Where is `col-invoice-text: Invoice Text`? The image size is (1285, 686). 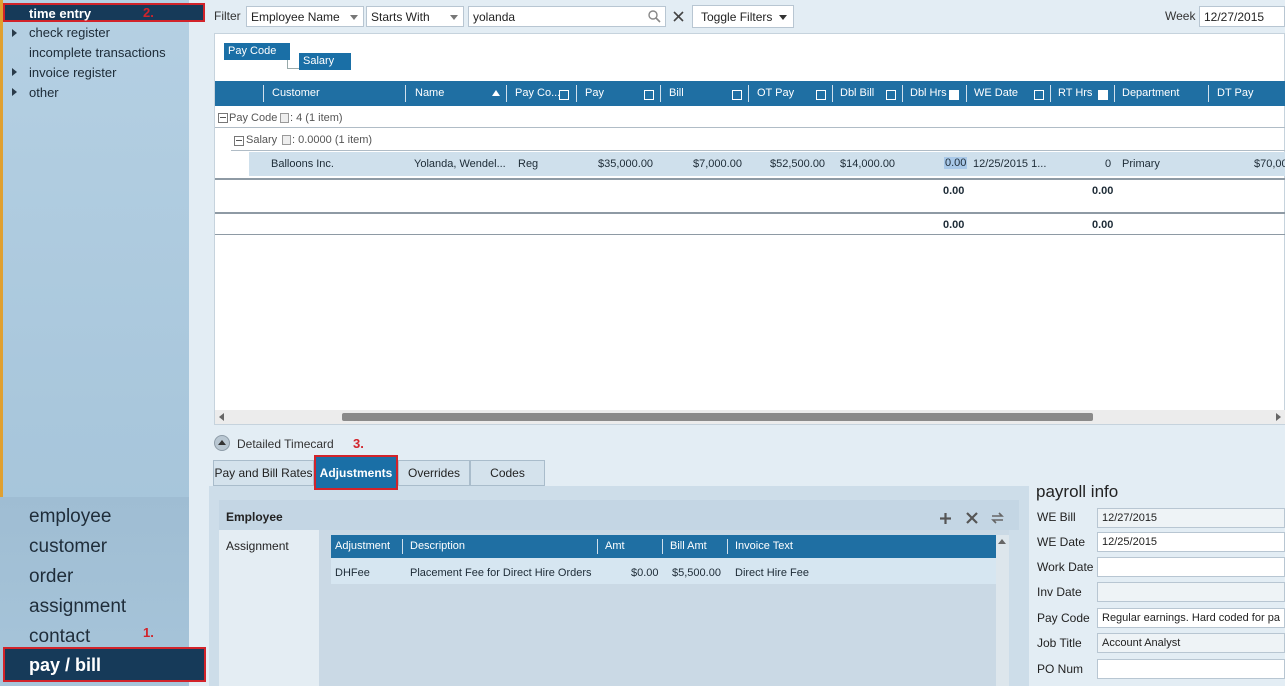
col-invoice-text: Invoice Text is located at coordinates (764, 546).